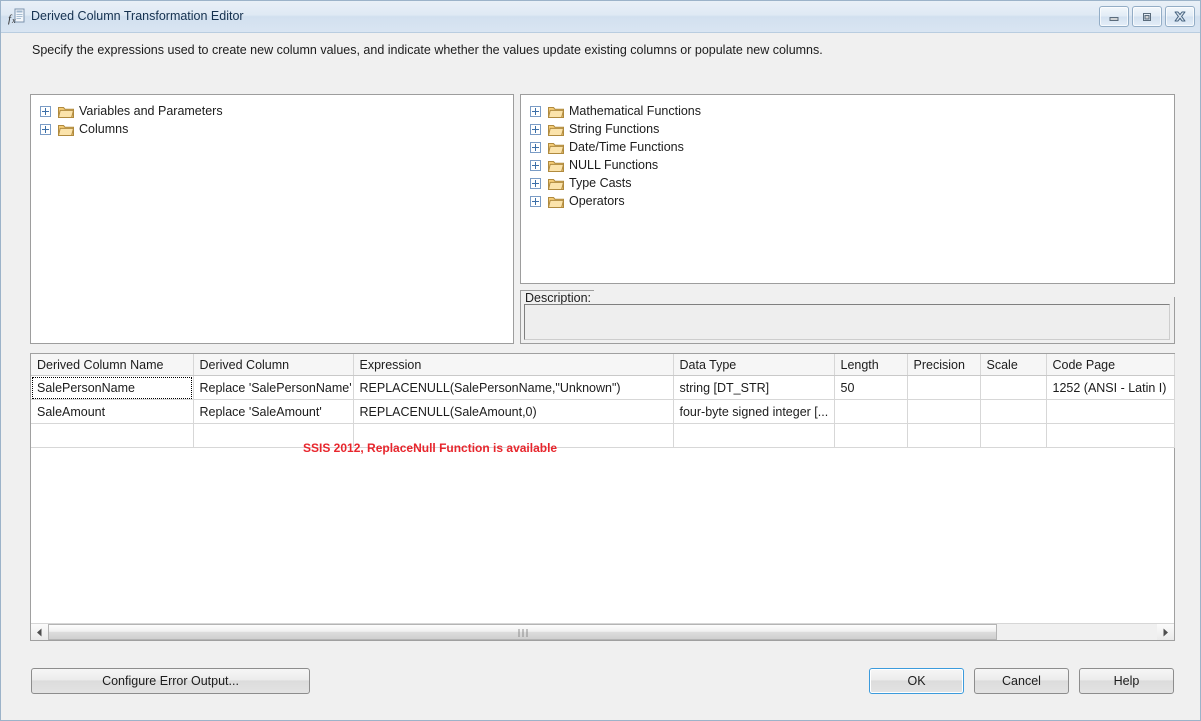  I want to click on tree-item-label: Operators, so click(597, 201).